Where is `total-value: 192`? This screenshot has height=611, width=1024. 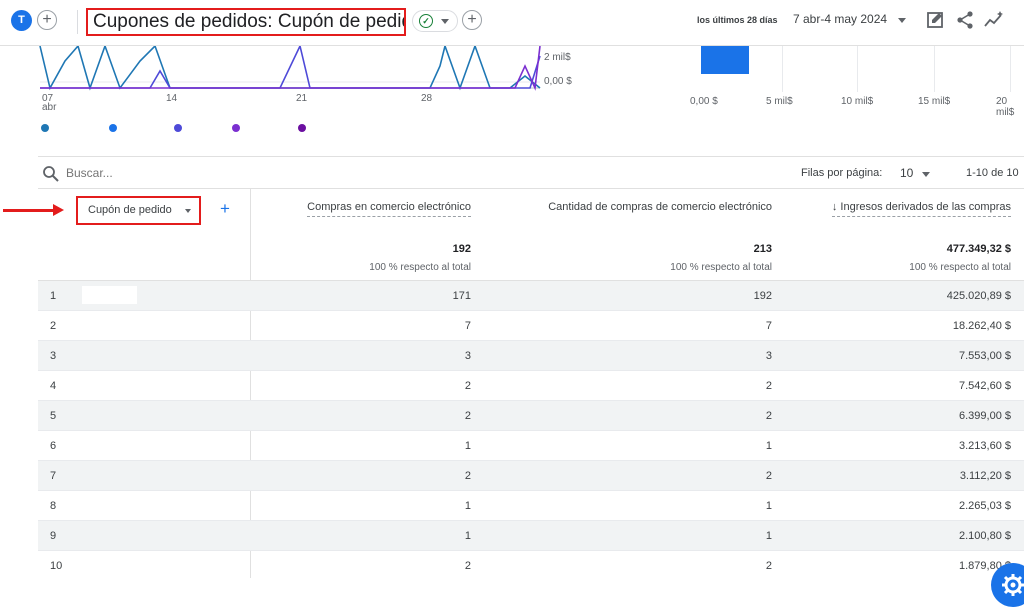 total-value: 192 is located at coordinates (461, 249).